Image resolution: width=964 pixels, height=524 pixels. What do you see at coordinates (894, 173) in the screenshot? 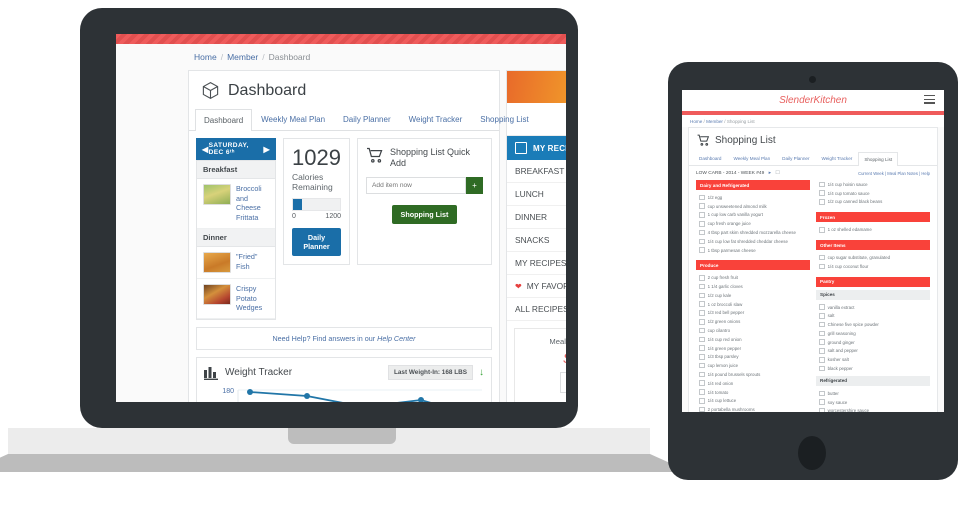
I see `top-links: Current Week | Meal Plan Notes | Help` at bounding box center [894, 173].